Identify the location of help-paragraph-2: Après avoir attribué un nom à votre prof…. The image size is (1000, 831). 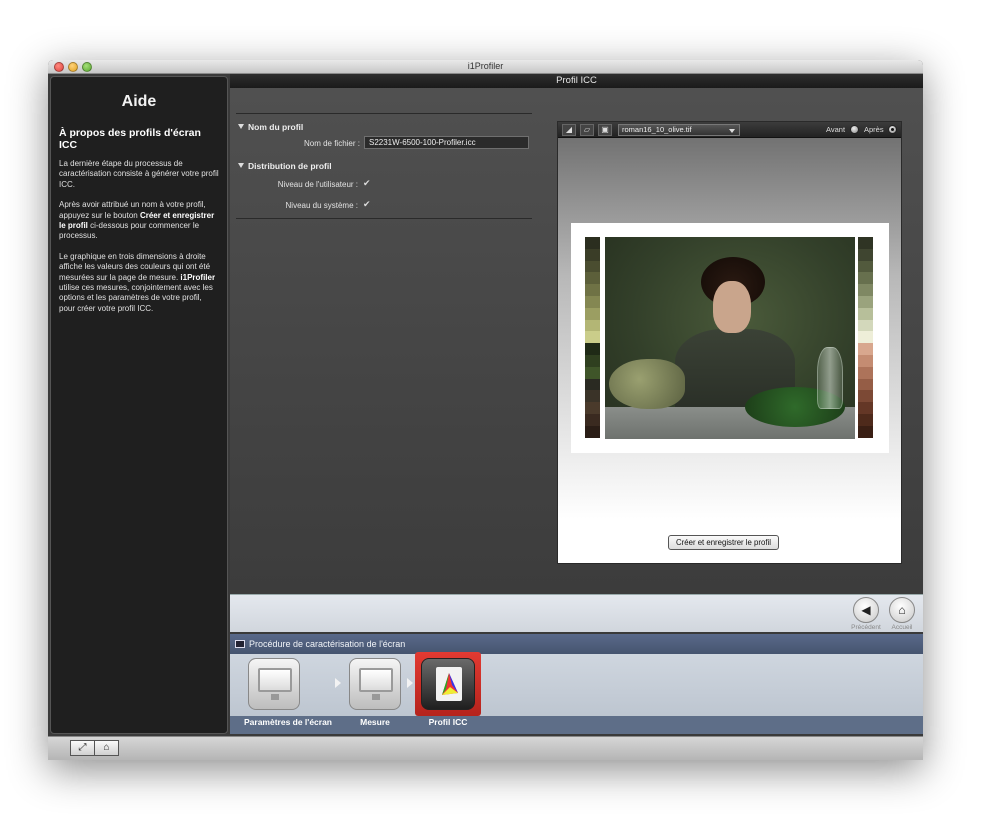
(137, 220).